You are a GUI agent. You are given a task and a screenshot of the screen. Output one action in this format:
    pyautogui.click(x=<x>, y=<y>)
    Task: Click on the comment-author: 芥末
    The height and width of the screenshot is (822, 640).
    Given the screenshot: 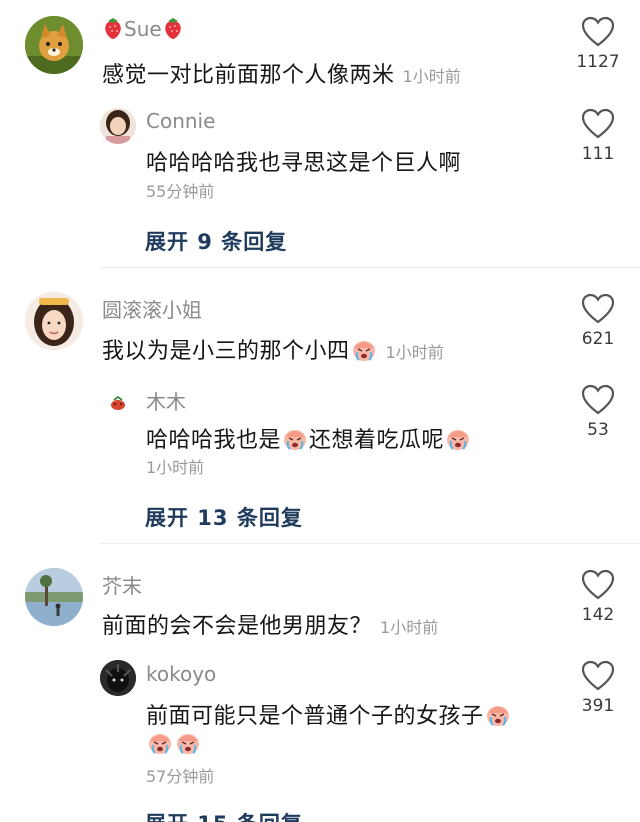 What is the action you would take?
    pyautogui.click(x=122, y=584)
    